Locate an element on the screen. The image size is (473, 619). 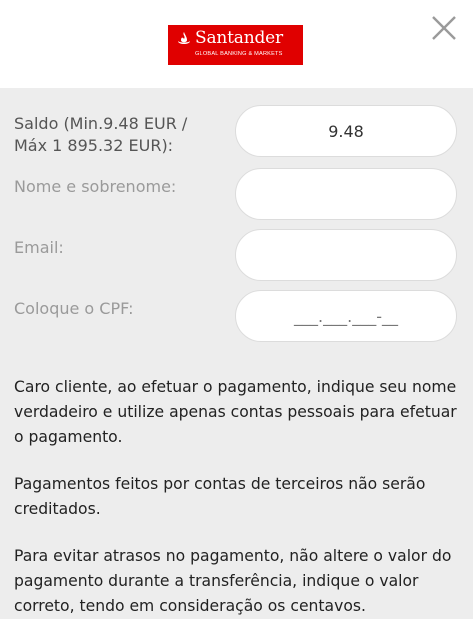
flame-icon is located at coordinates (184, 38).